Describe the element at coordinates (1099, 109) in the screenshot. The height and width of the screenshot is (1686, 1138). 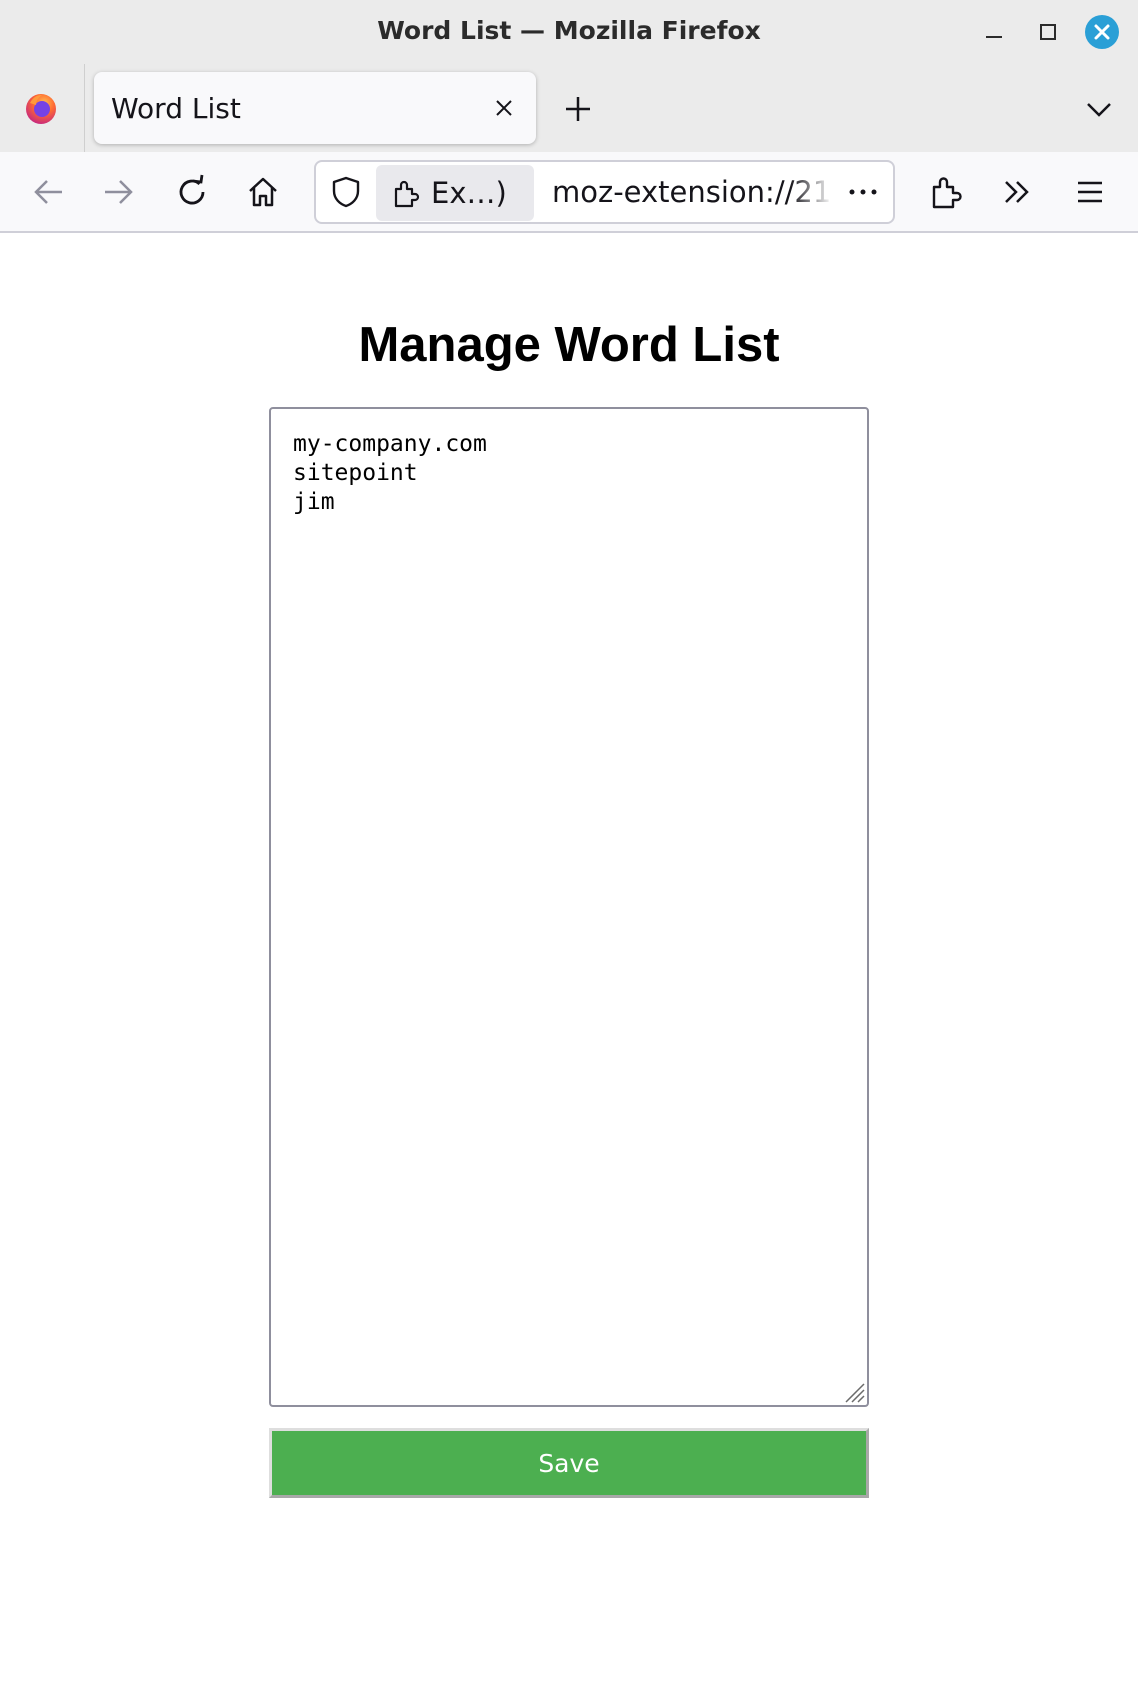
I see `list-all-tabs-chevron-down-icon` at that location.